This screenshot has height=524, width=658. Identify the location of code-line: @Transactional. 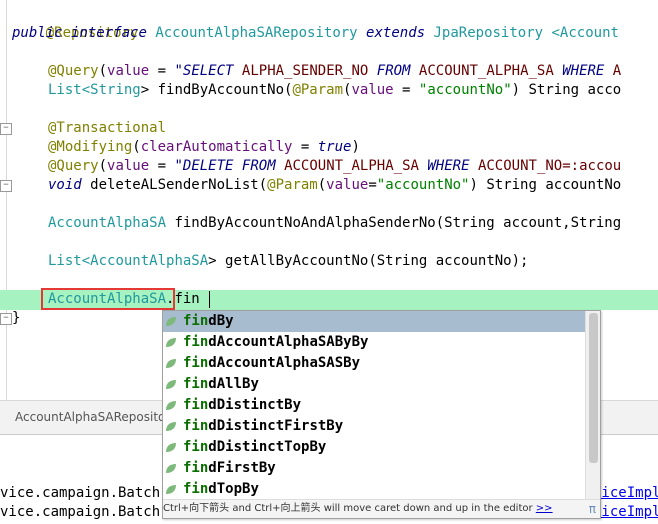
(107, 128).